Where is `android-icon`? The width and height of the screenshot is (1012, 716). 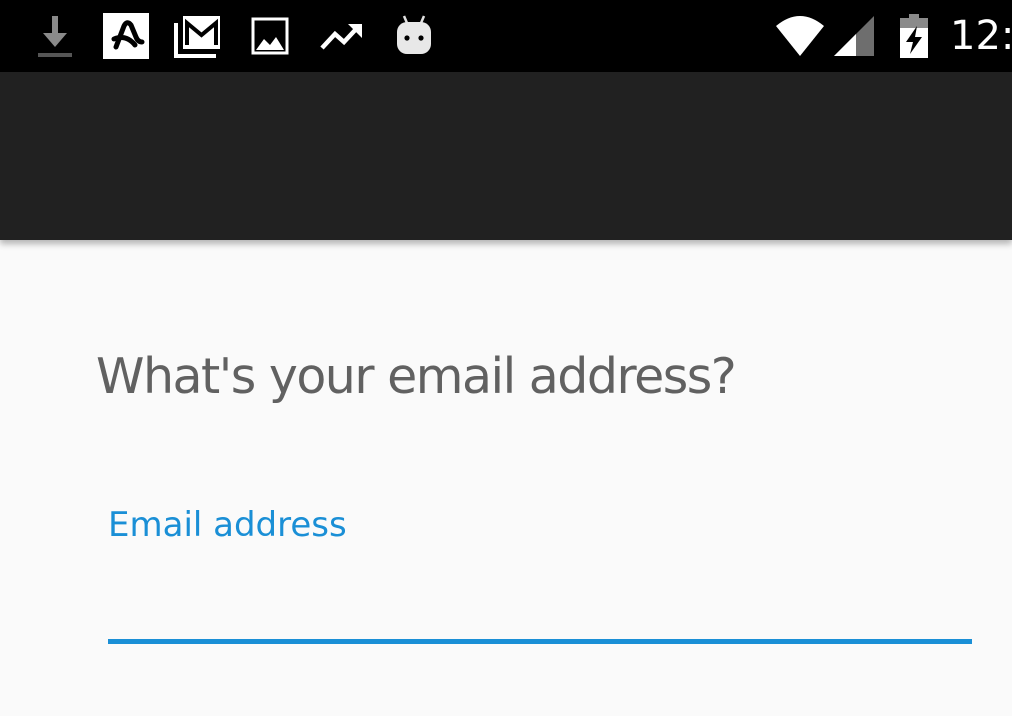 android-icon is located at coordinates (414, 36).